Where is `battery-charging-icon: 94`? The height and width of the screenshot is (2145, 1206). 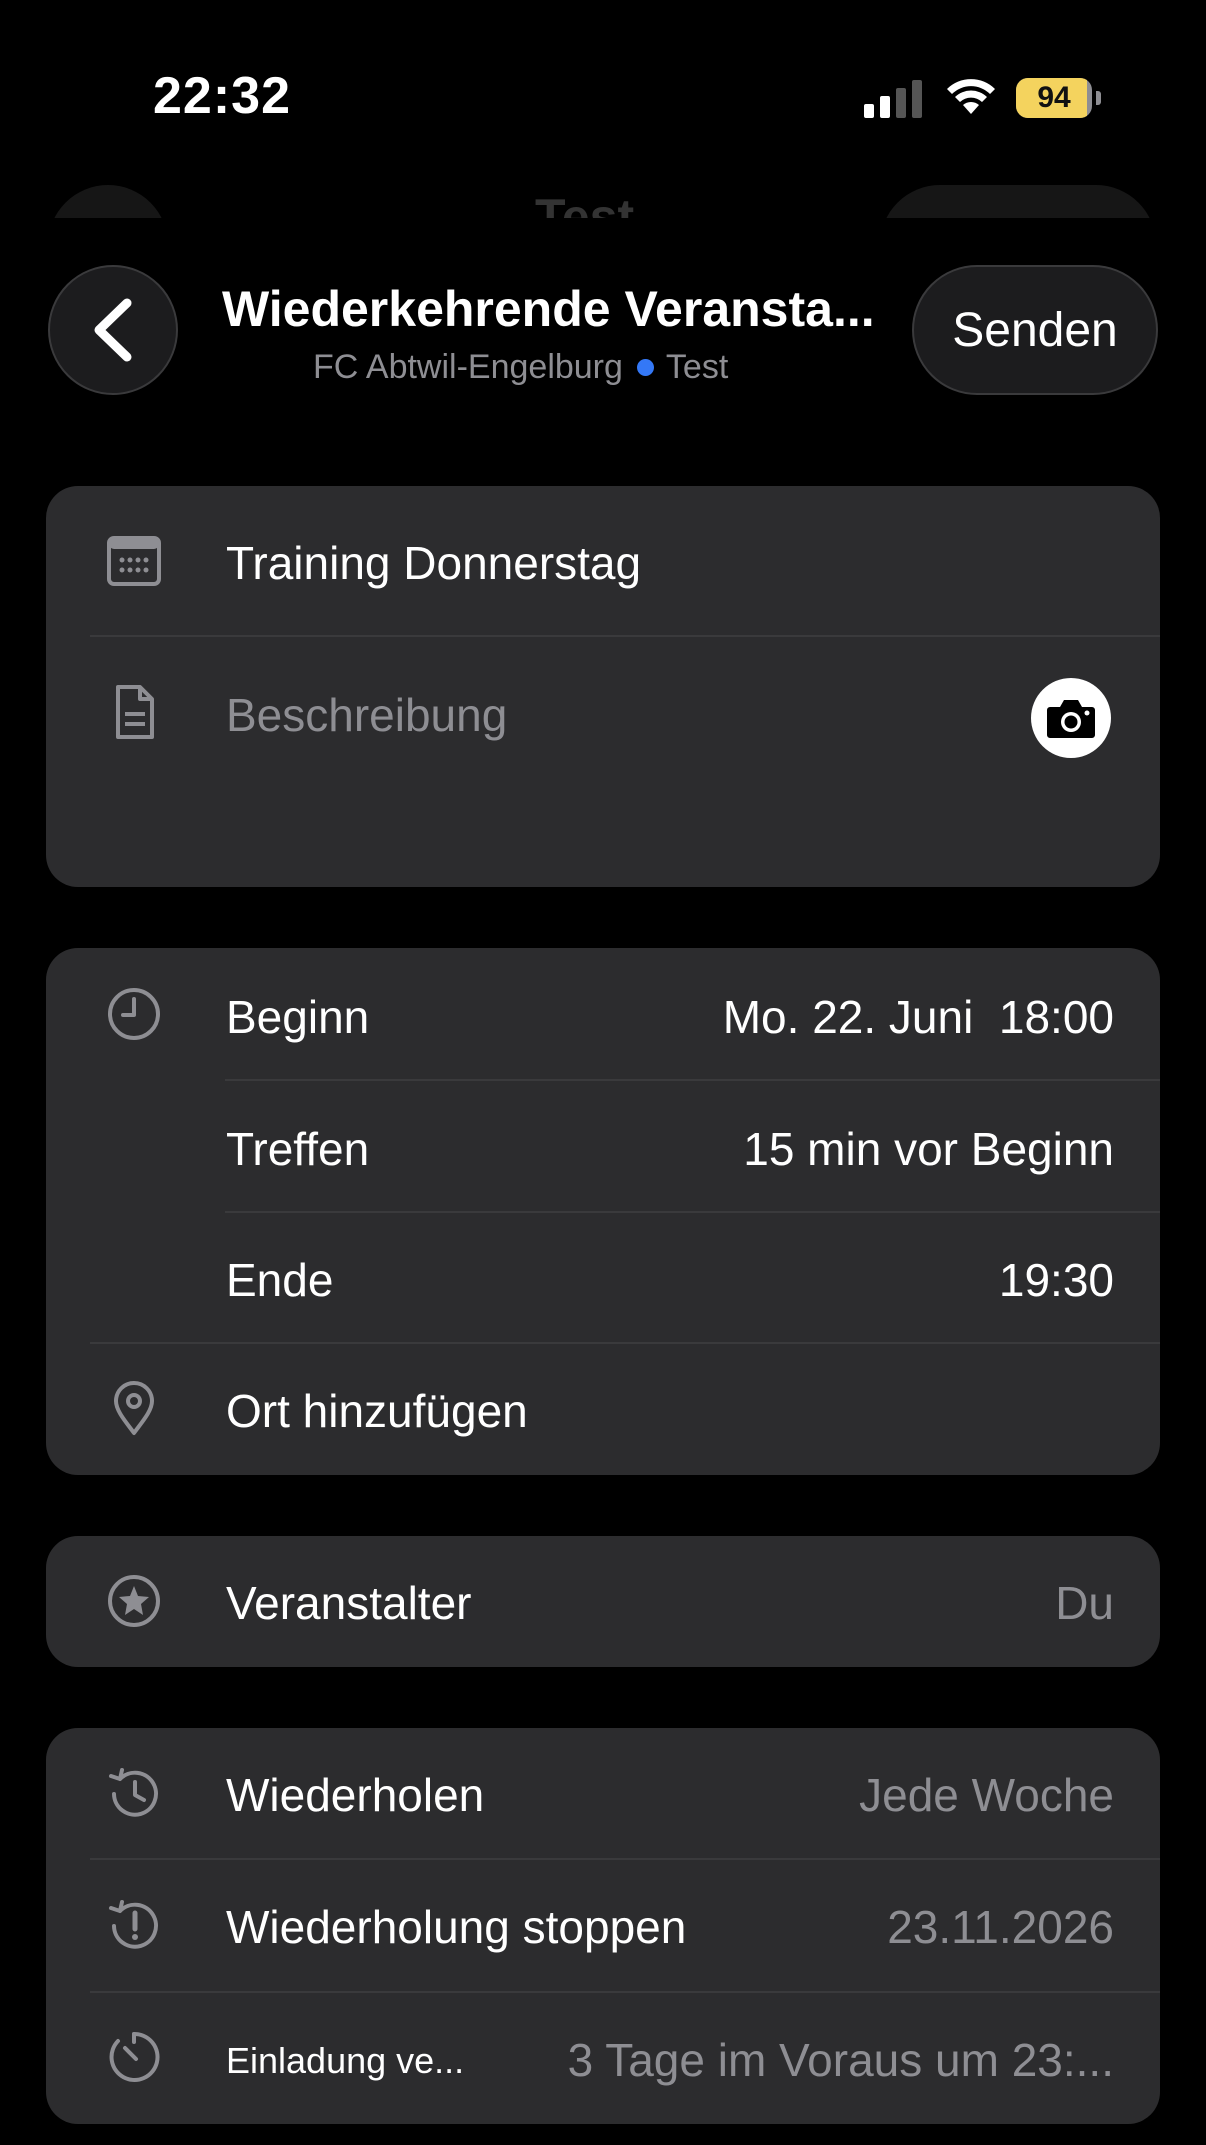
battery-charging-icon: 94 is located at coordinates (1059, 98).